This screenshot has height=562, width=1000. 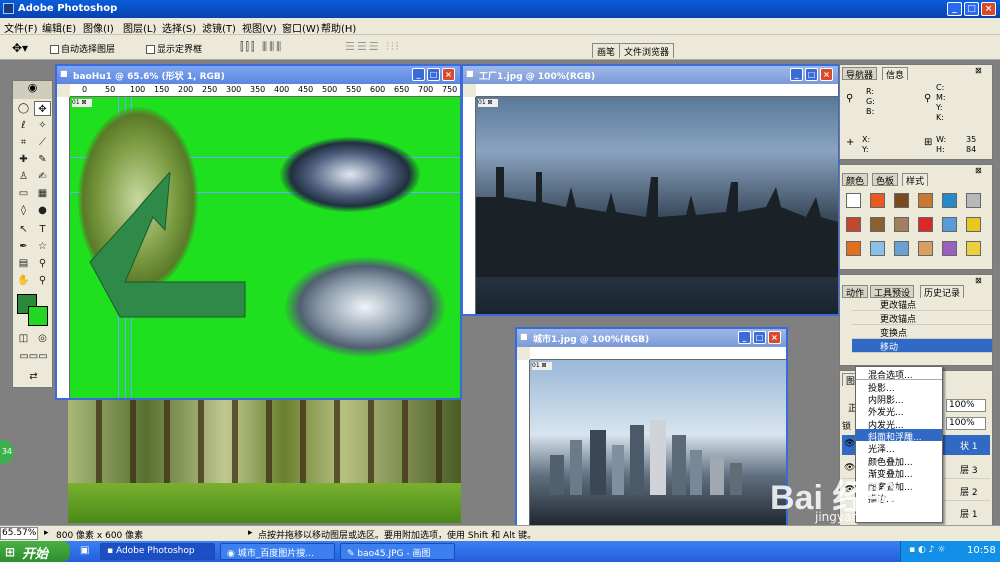 What do you see at coordinates (350, 174) in the screenshot?
I see `factory-oval-layer` at bounding box center [350, 174].